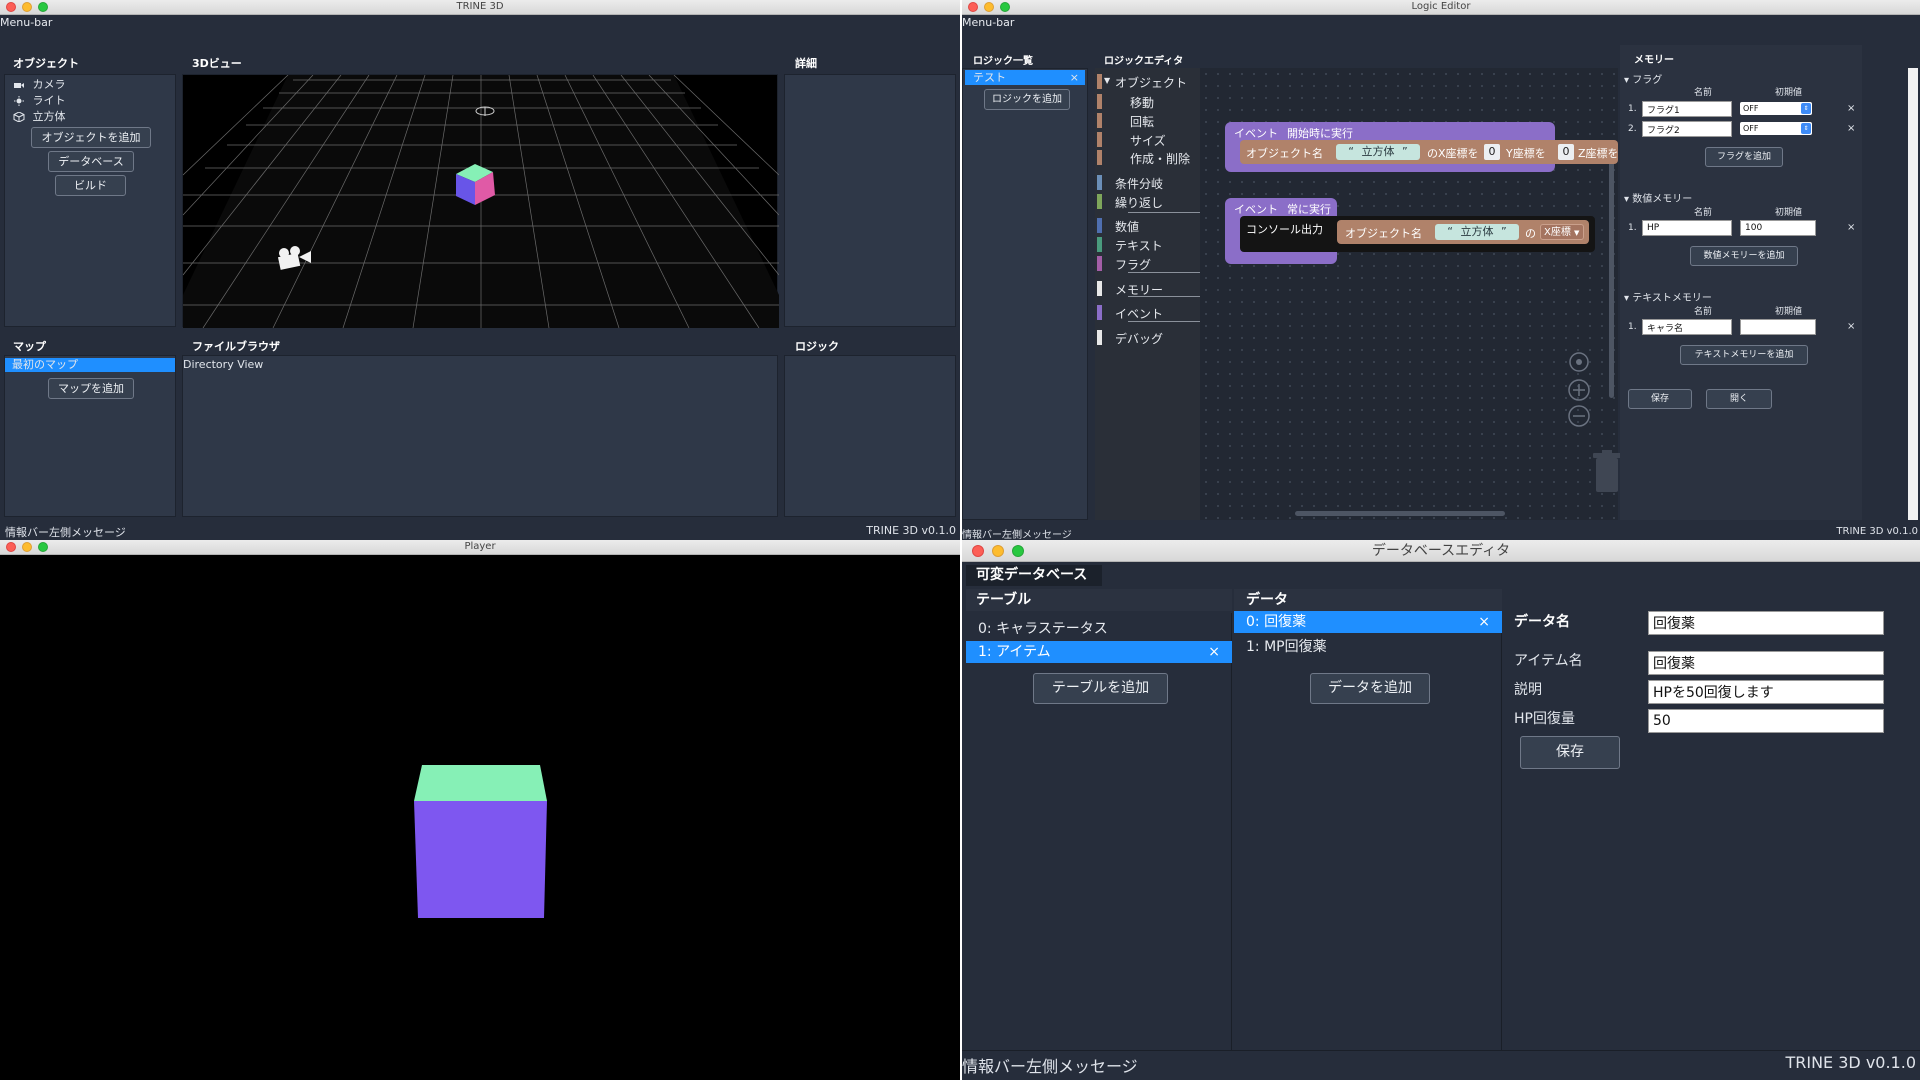 Image resolution: width=1920 pixels, height=1080 pixels. I want to click on object-item-light: ライト, so click(39, 100).